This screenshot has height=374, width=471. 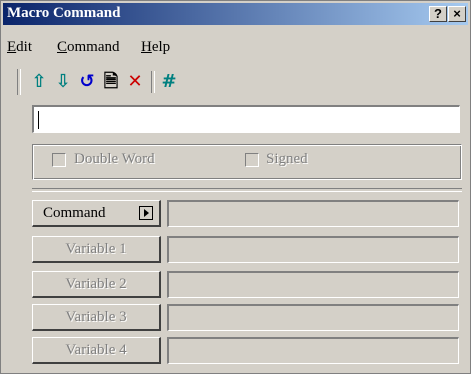 What do you see at coordinates (74, 213) in the screenshot?
I see `command-button-label: Command` at bounding box center [74, 213].